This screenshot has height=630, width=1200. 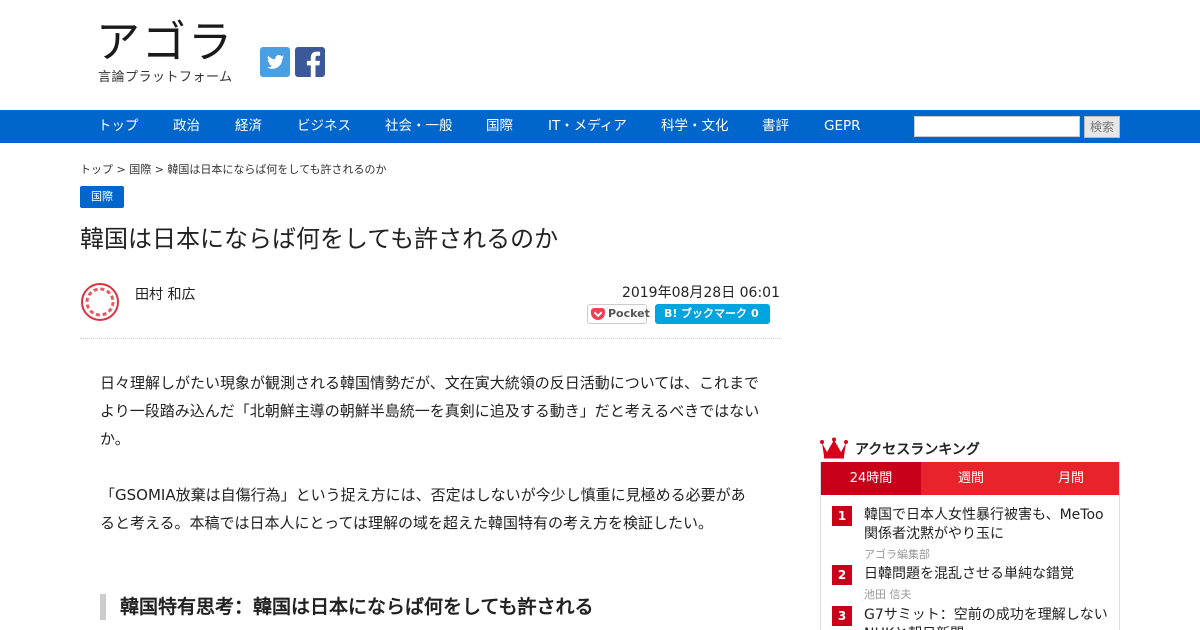 I want to click on crown-icon, so click(x=834, y=448).